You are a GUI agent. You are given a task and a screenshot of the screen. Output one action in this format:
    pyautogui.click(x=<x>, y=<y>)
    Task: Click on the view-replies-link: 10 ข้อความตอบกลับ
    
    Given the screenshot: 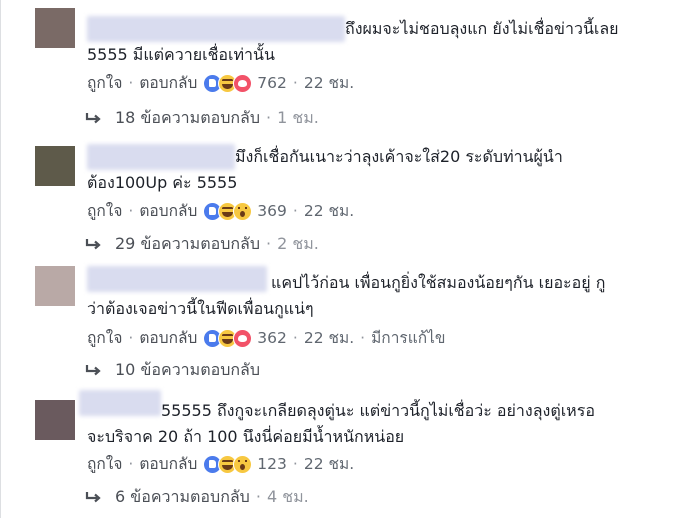 What is the action you would take?
    pyautogui.click(x=172, y=370)
    